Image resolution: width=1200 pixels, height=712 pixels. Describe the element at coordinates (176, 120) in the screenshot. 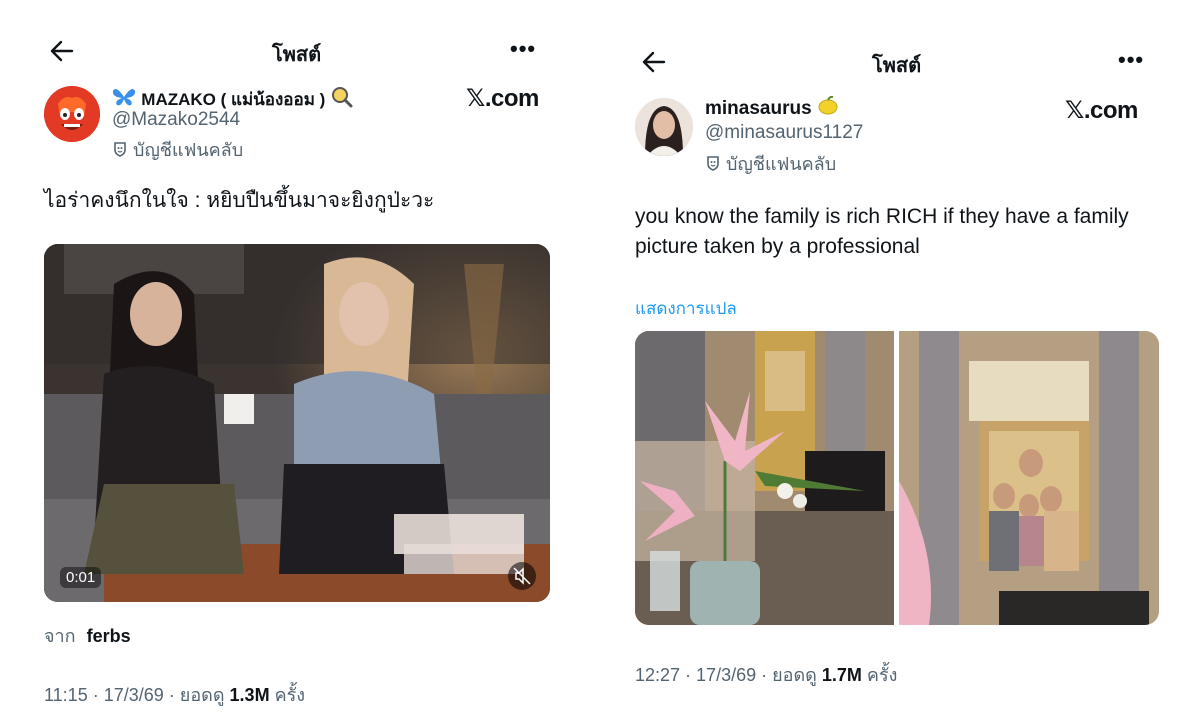

I see `author-handle: @Mazako2544` at that location.